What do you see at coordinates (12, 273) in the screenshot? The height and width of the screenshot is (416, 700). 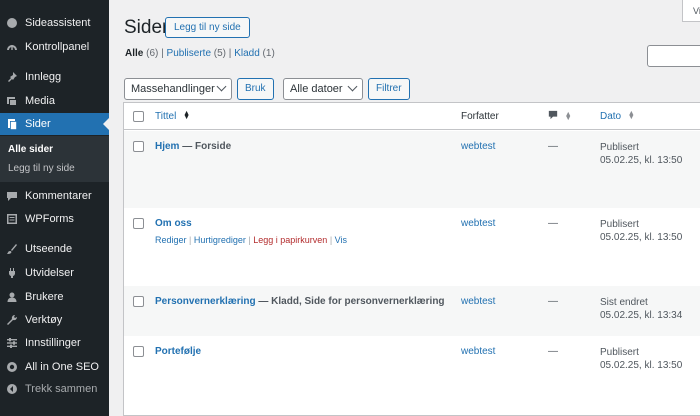 I see `plugin-icon` at bounding box center [12, 273].